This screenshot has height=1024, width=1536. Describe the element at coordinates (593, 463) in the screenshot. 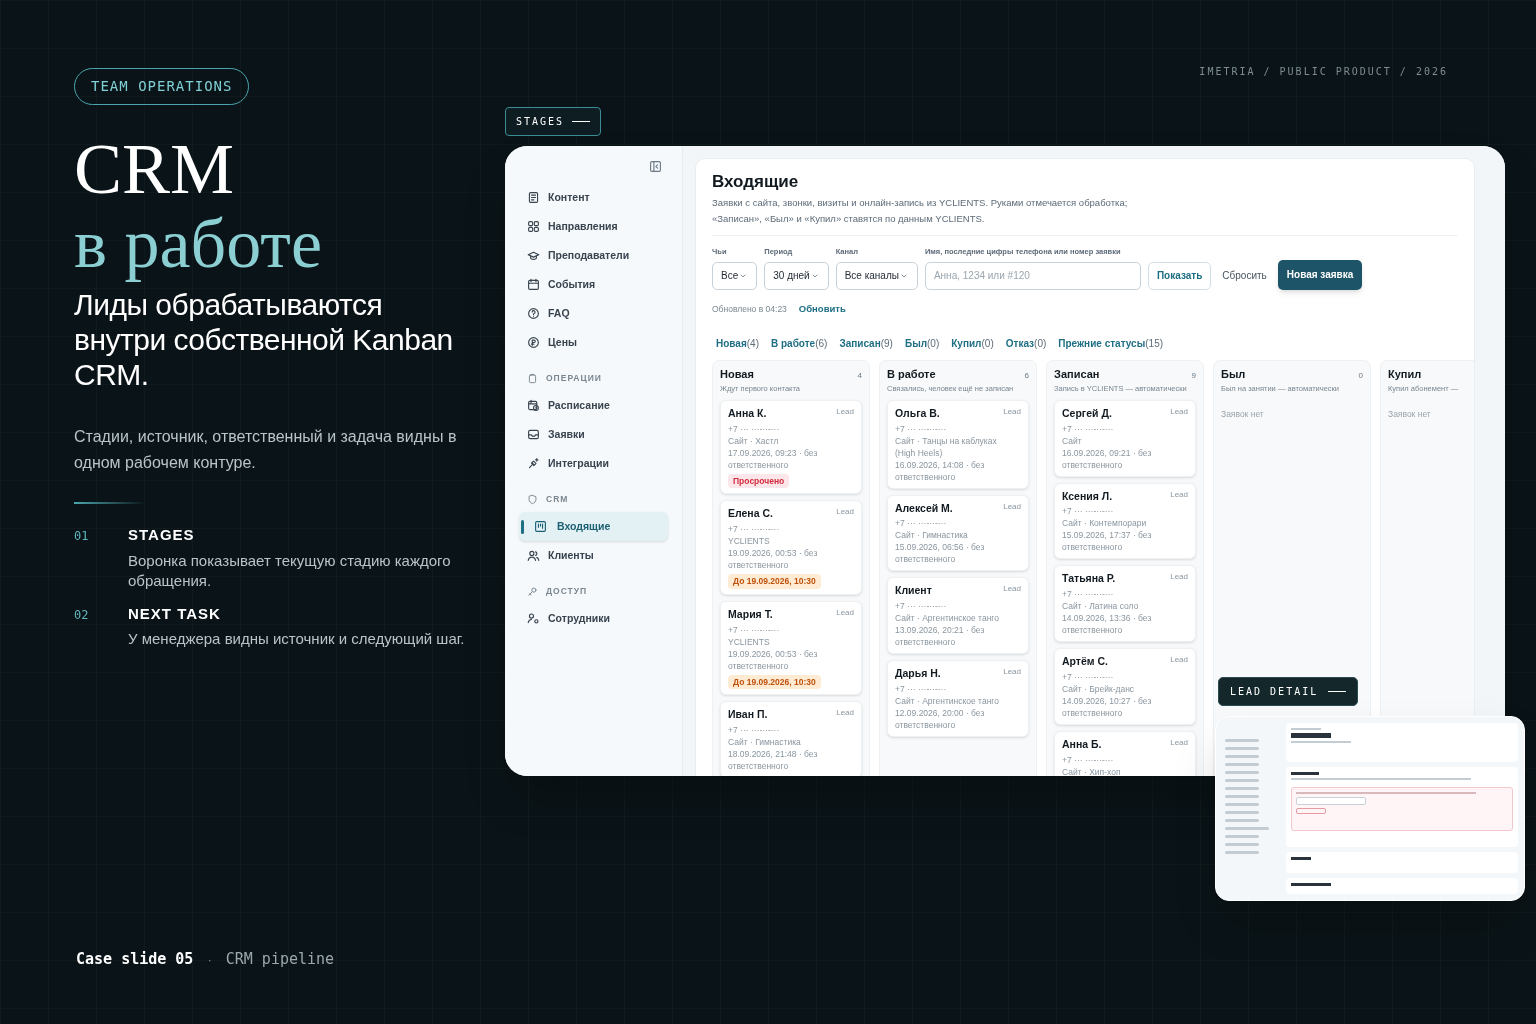

I see `sidebar-item: Интеграции` at that location.